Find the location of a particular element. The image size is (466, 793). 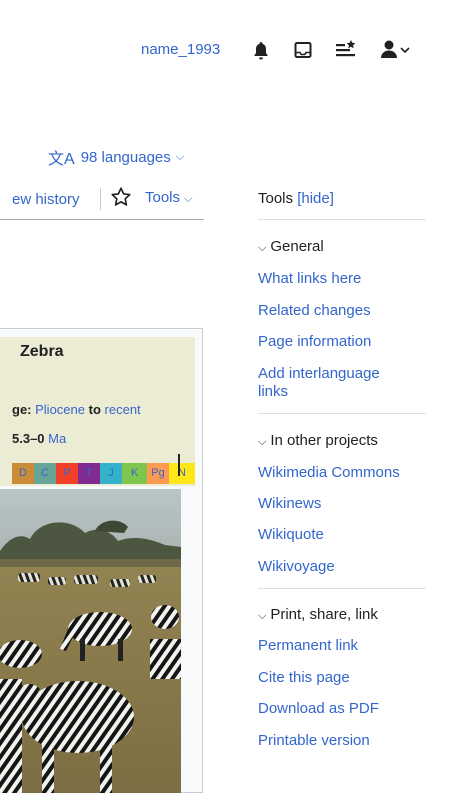

cite-this-page-link: Cite this page is located at coordinates (342, 678).